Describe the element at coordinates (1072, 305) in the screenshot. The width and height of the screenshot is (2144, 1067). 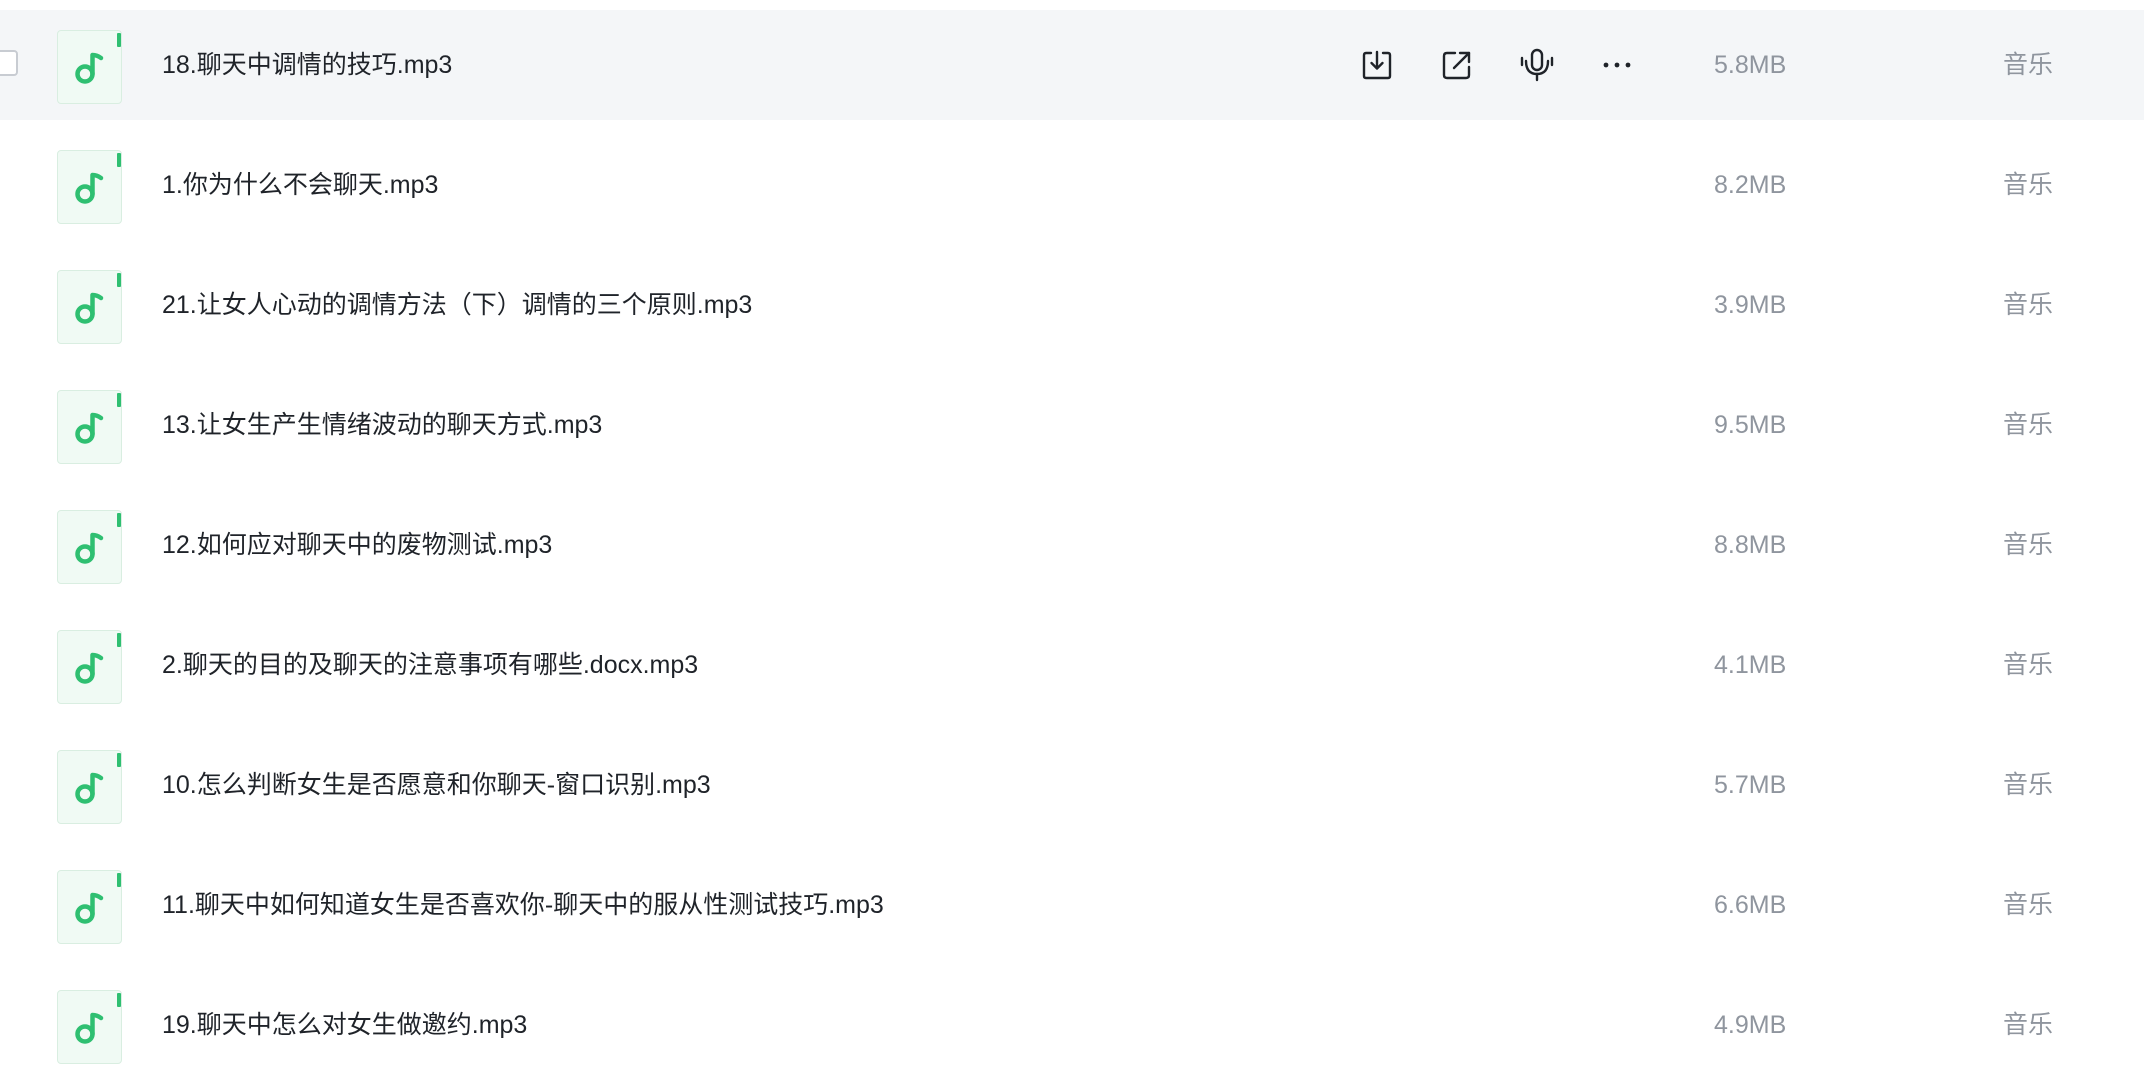
I see `file-row: 21.让女人心动的调情方法（下）调情的三个原则.mp3 3.9MB 音乐` at that location.